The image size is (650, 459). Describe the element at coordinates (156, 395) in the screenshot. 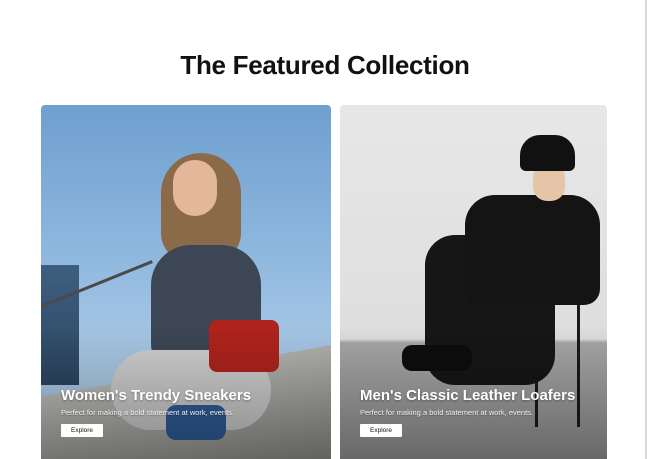

I see `card-heading: Women's Trendy Sneakers` at that location.